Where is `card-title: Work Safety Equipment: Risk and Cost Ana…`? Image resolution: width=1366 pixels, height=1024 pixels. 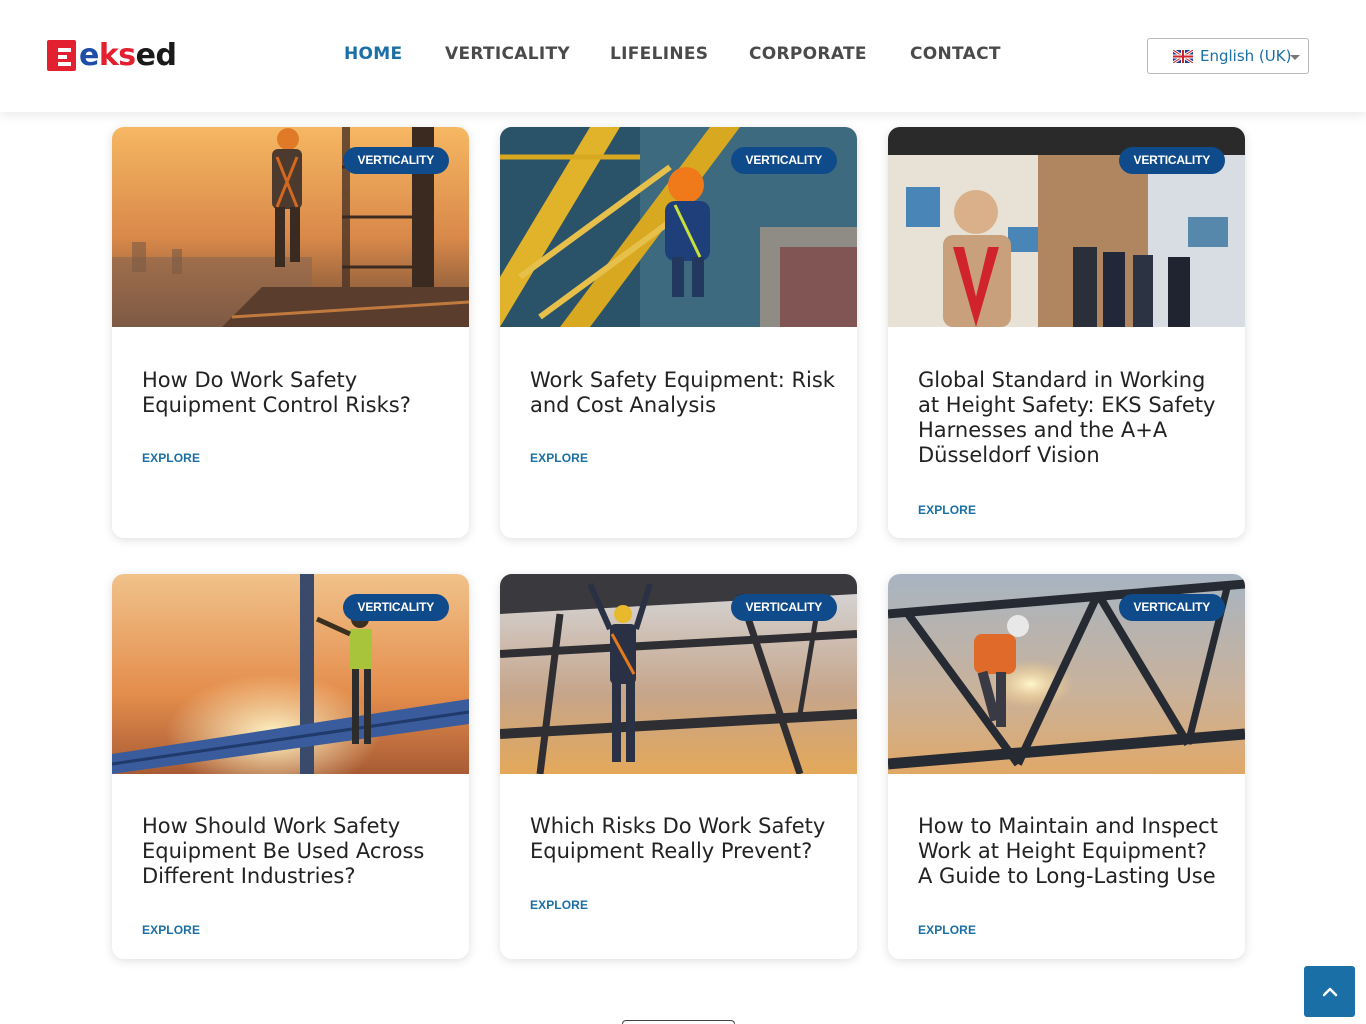 card-title: Work Safety Equipment: Risk and Cost Ana… is located at coordinates (682, 393).